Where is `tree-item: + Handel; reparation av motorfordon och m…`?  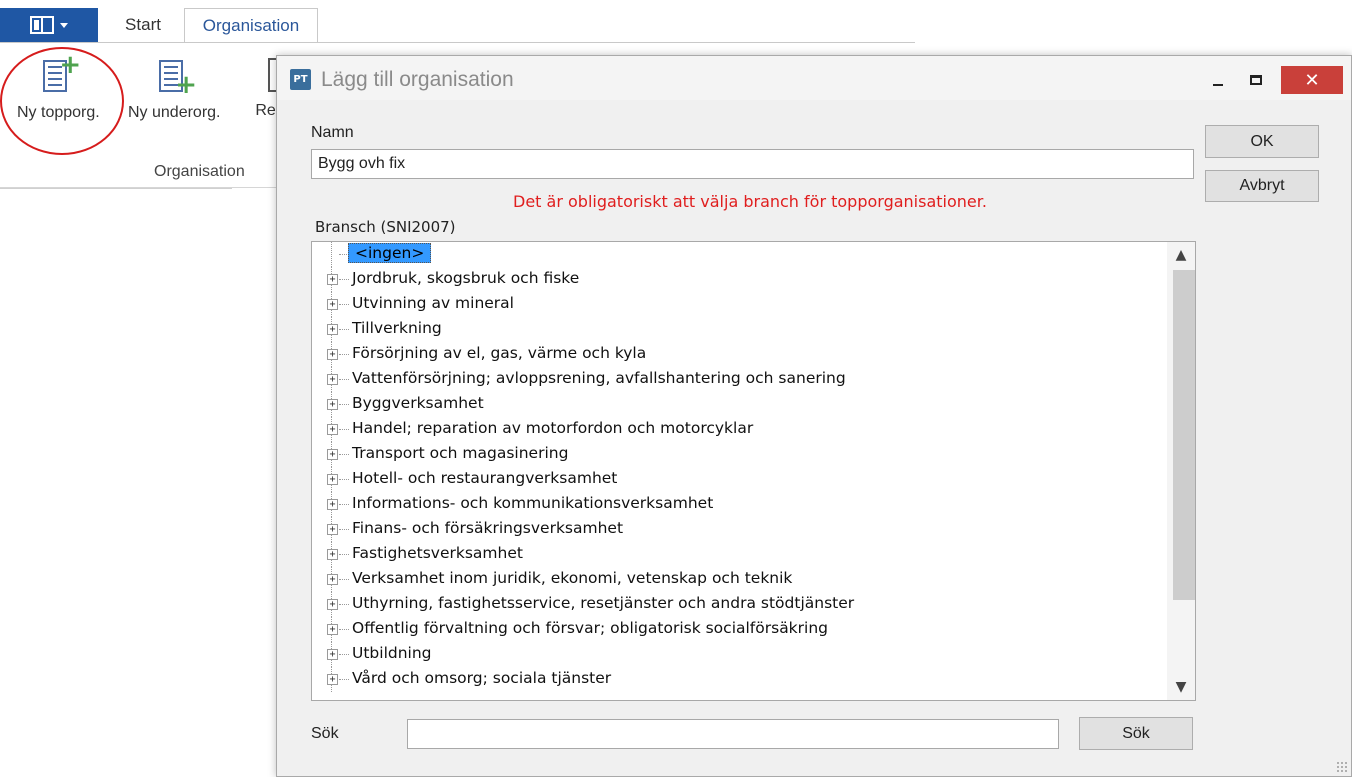 tree-item: + Handel; reparation av motorfordon och m… is located at coordinates (737, 429).